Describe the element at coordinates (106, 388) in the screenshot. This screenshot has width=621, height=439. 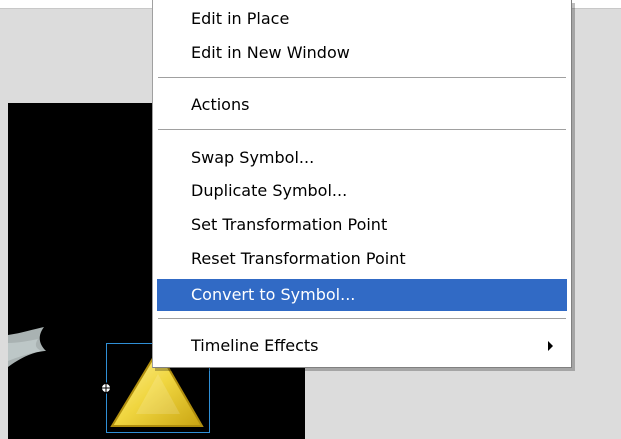
I see `registration-point-icon` at that location.